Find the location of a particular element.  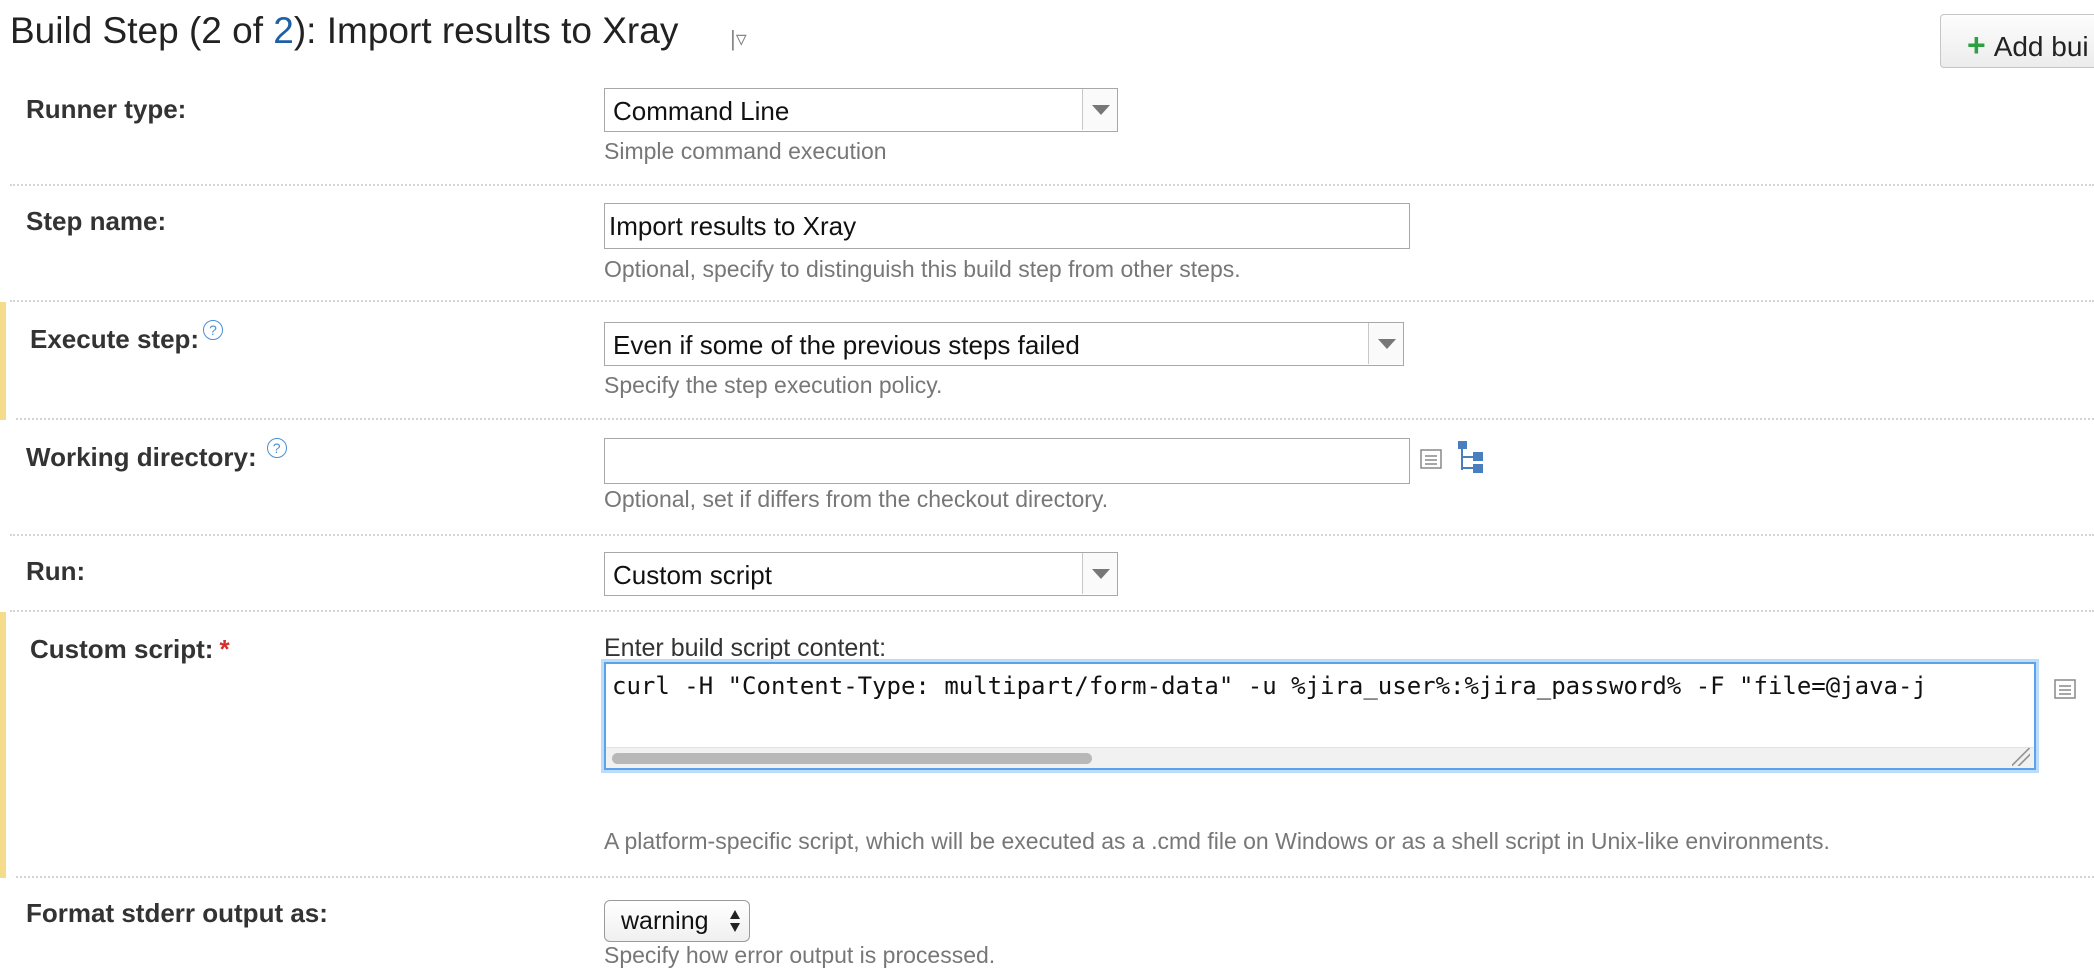

runner-type-select: Command Line is located at coordinates (861, 110).